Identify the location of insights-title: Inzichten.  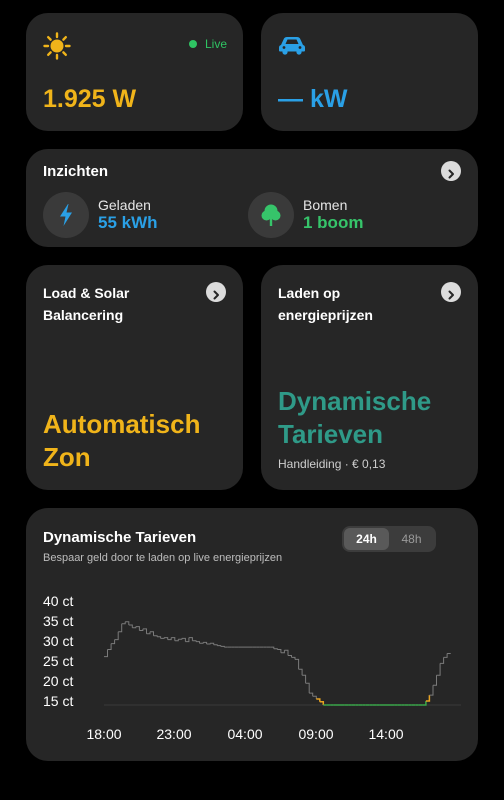
(76, 171).